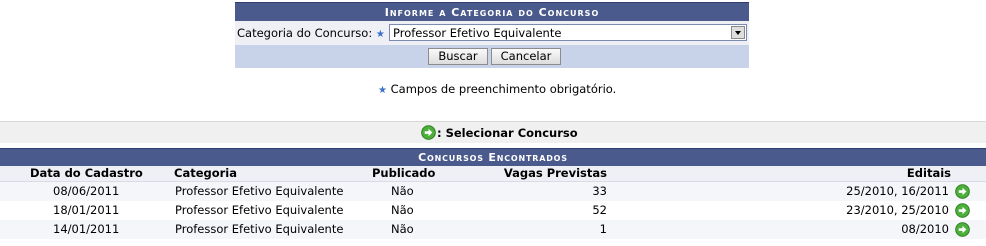  I want to click on cancel-button: Cancelar, so click(526, 56).